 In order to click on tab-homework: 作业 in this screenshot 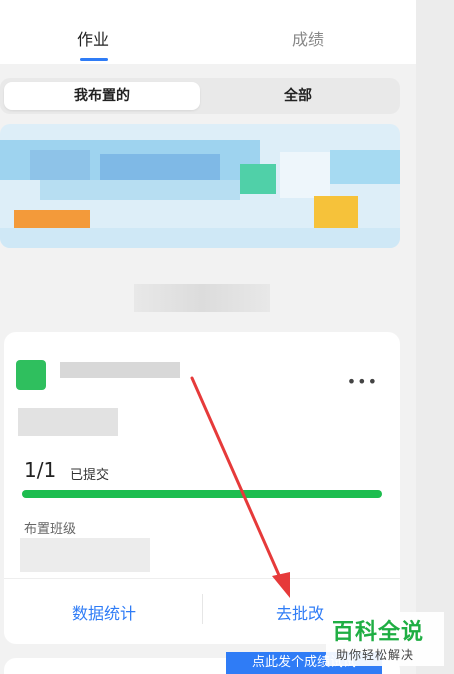, I will do `click(93, 38)`.